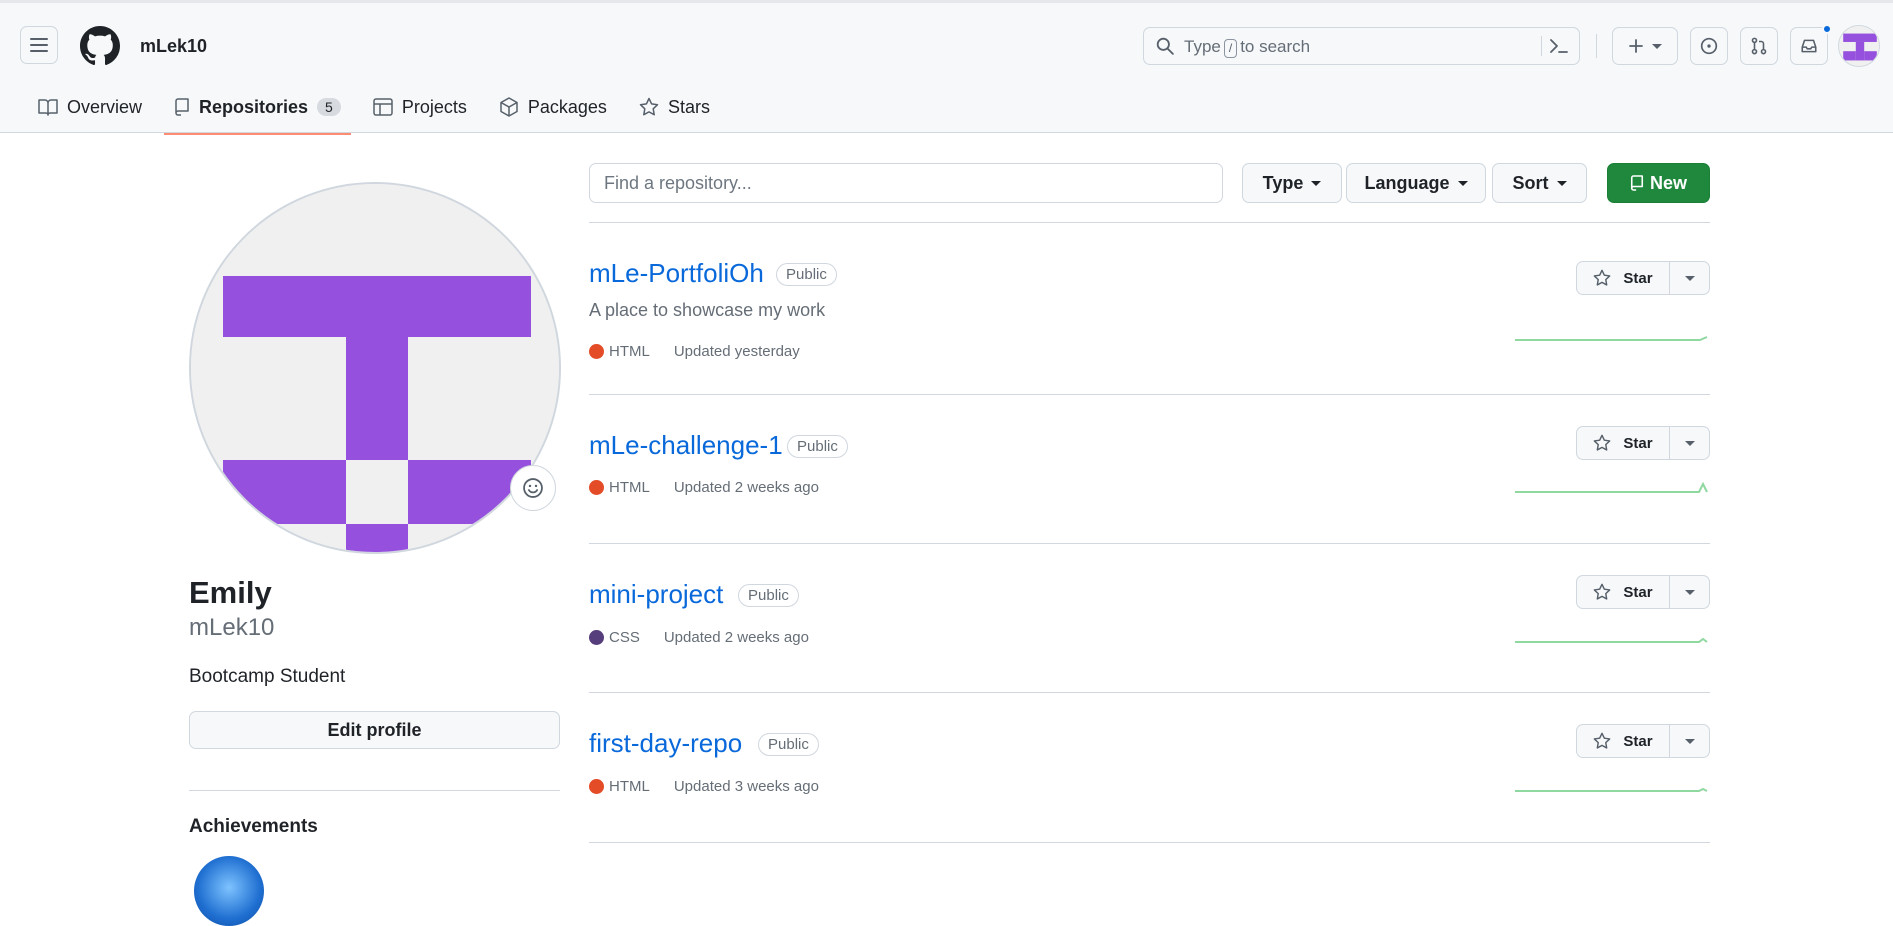 The image size is (1893, 926). What do you see at coordinates (1596, 46) in the screenshot?
I see `header-separator` at bounding box center [1596, 46].